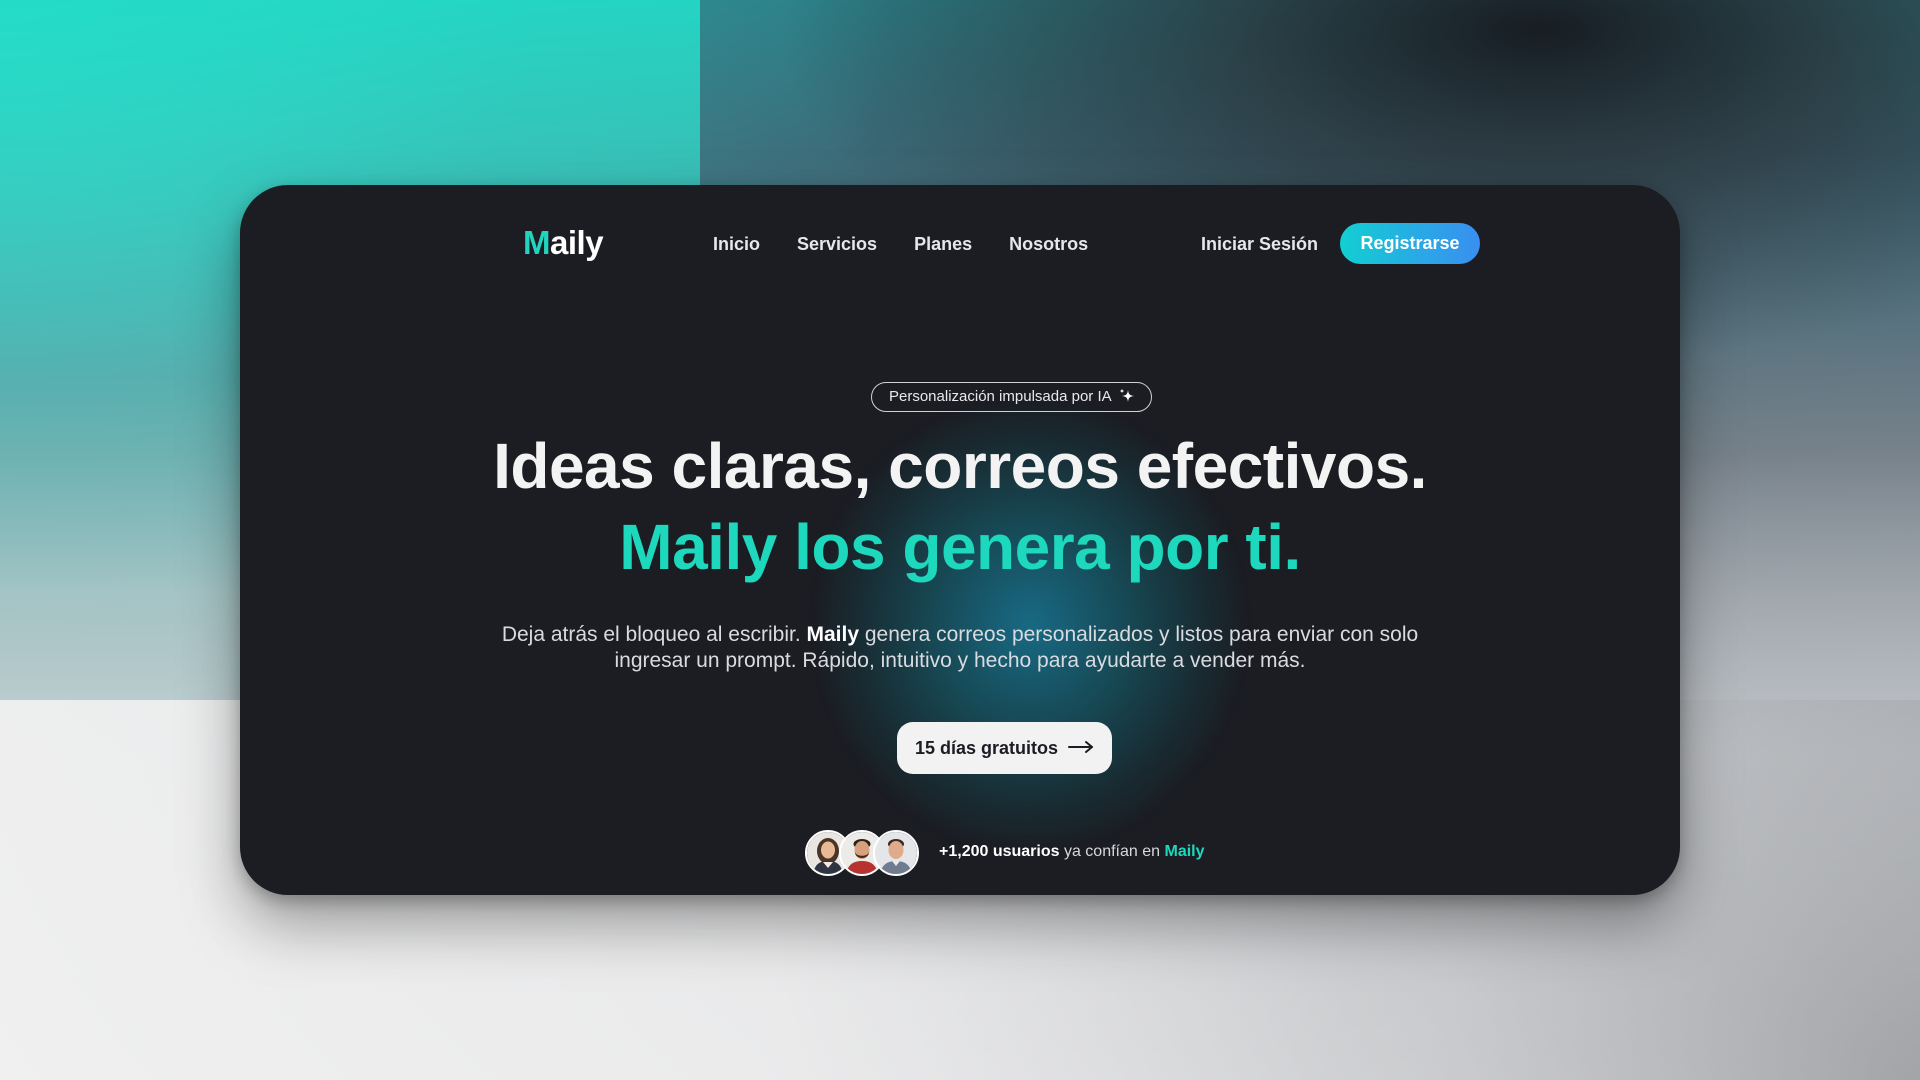 The height and width of the screenshot is (1080, 1920). Describe the element at coordinates (986, 747) in the screenshot. I see `cta-label: 15 días gratuitos` at that location.